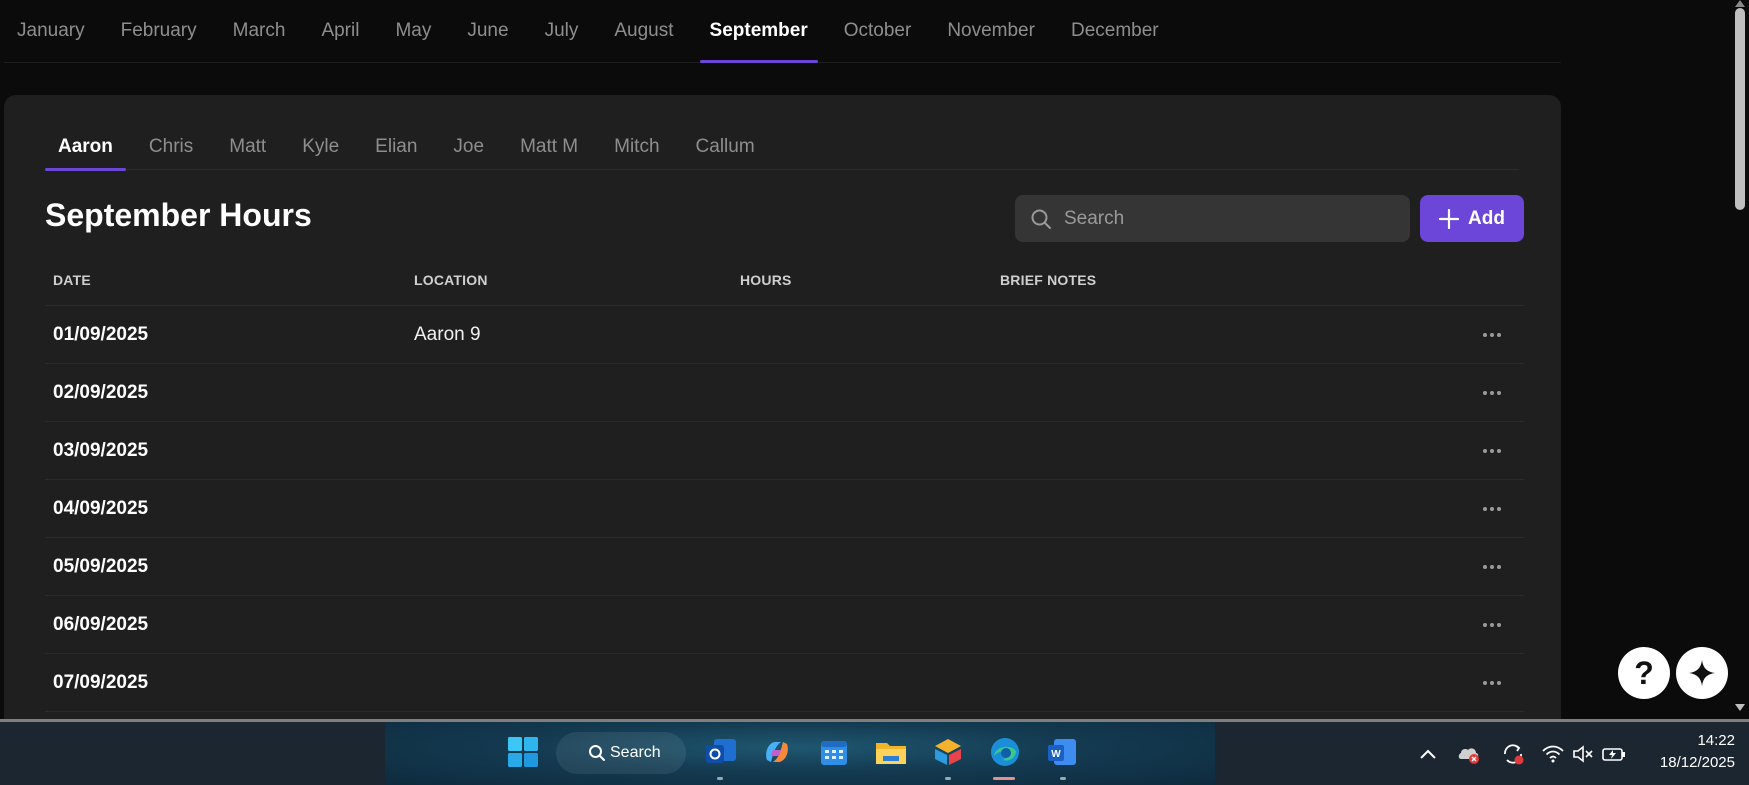  I want to click on person-tab-elian: Elian, so click(396, 146).